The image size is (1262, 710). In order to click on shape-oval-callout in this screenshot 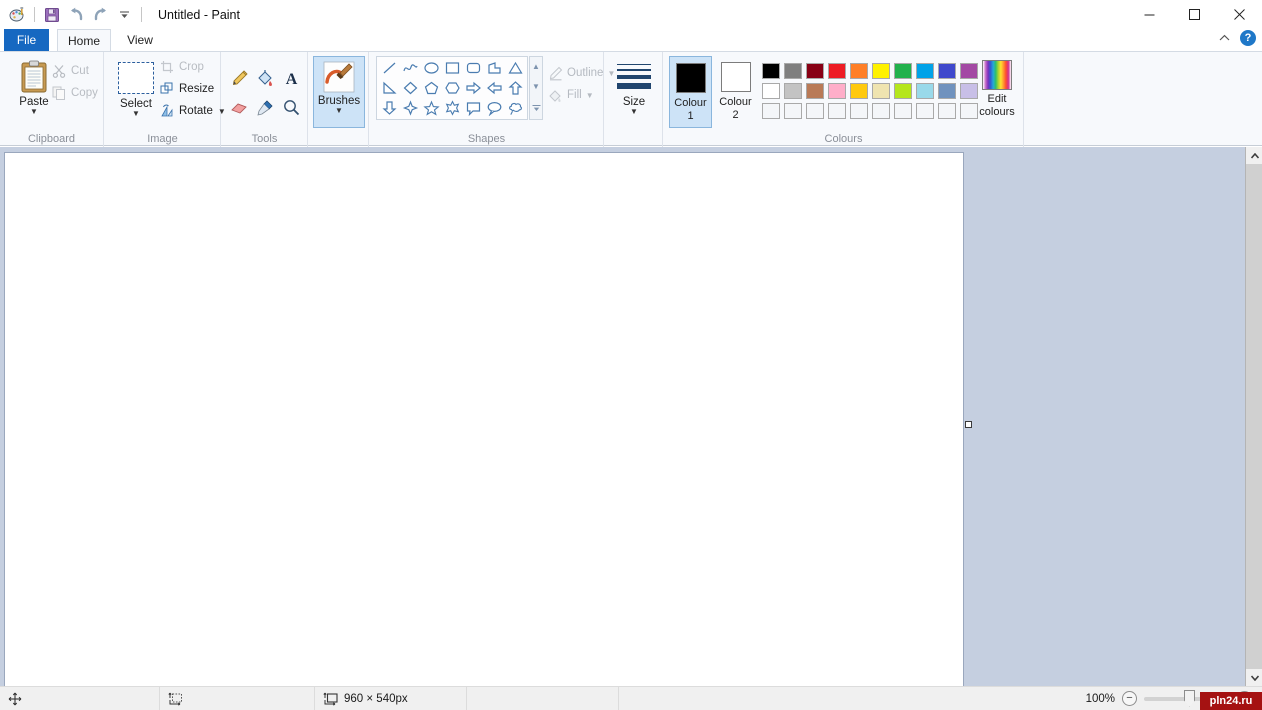, I will do `click(494, 108)`.